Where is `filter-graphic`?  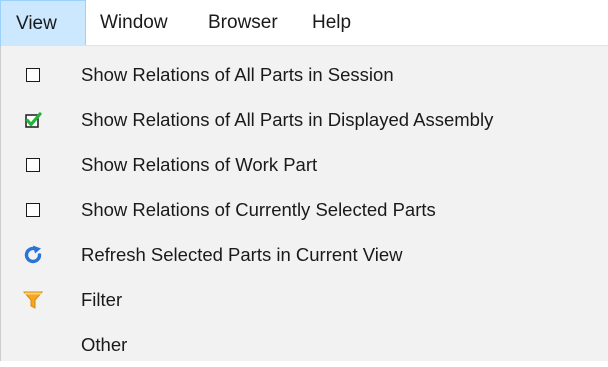 filter-graphic is located at coordinates (33, 300).